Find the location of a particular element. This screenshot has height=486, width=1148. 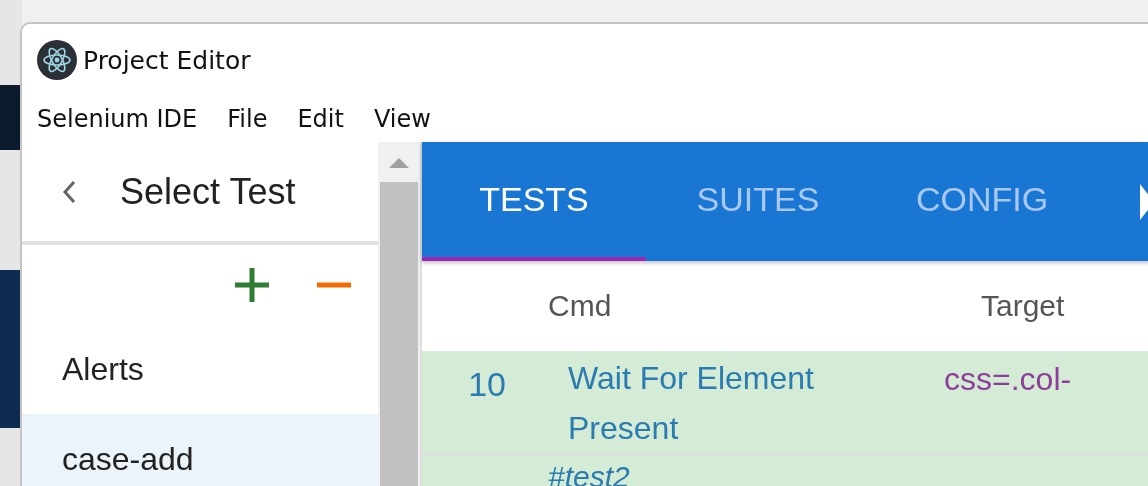

tab: TESTS is located at coordinates (534, 201).